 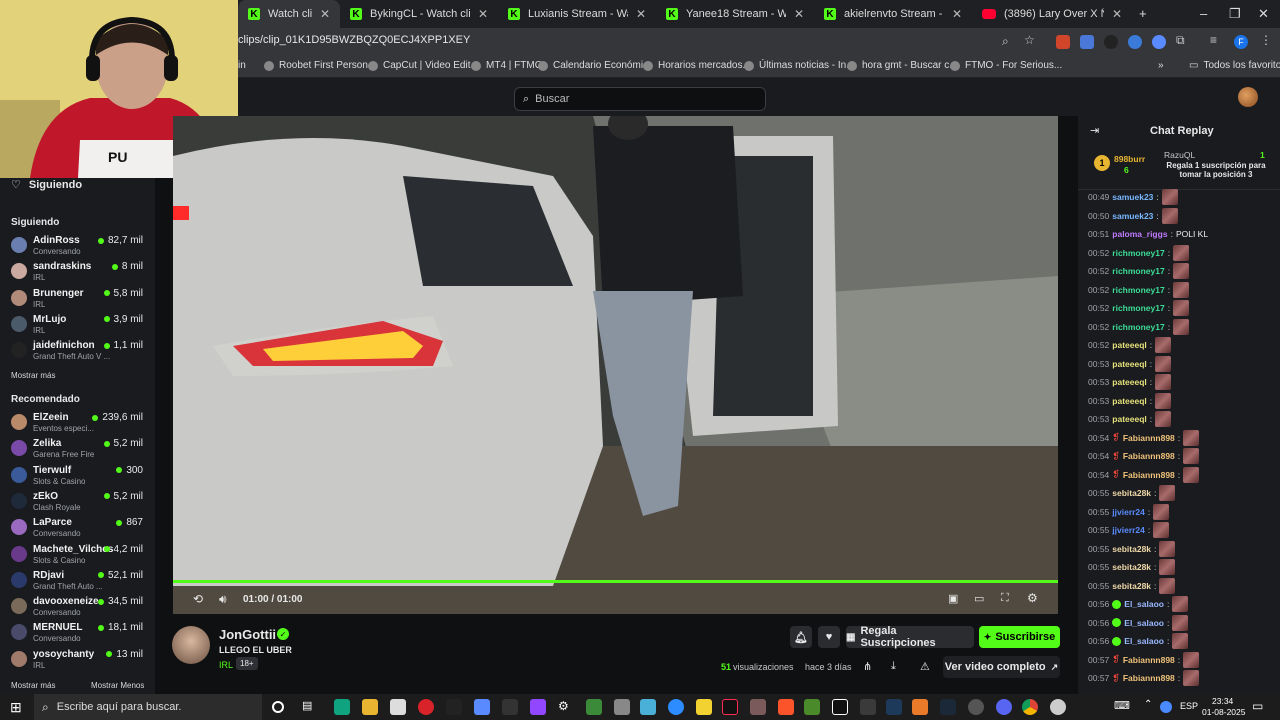 What do you see at coordinates (1031, 40) in the screenshot?
I see `star-bookmark-icon: ☆` at bounding box center [1031, 40].